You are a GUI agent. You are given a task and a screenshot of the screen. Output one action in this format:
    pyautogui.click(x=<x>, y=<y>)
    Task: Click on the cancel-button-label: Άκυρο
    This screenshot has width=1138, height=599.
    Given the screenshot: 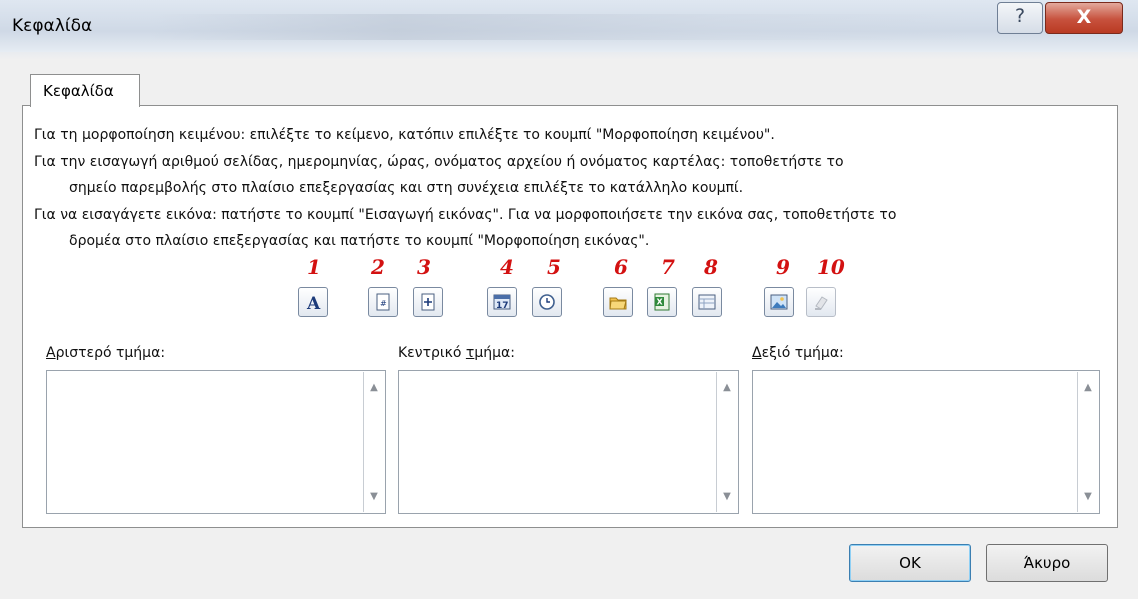 What is the action you would take?
    pyautogui.click(x=1047, y=563)
    